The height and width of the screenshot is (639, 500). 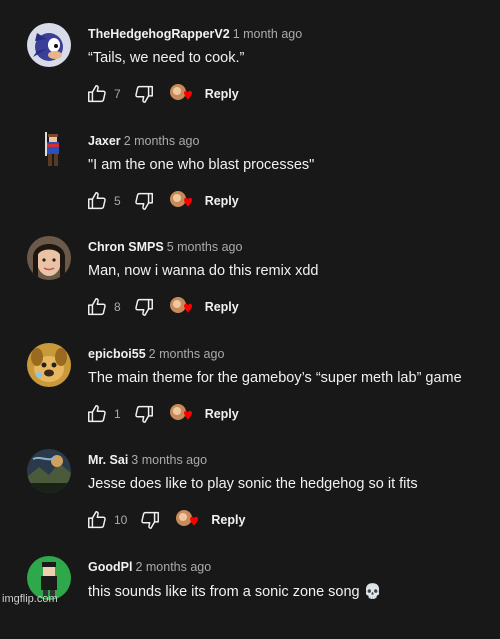 I want to click on author-name: Mr. Sai, so click(x=108, y=460).